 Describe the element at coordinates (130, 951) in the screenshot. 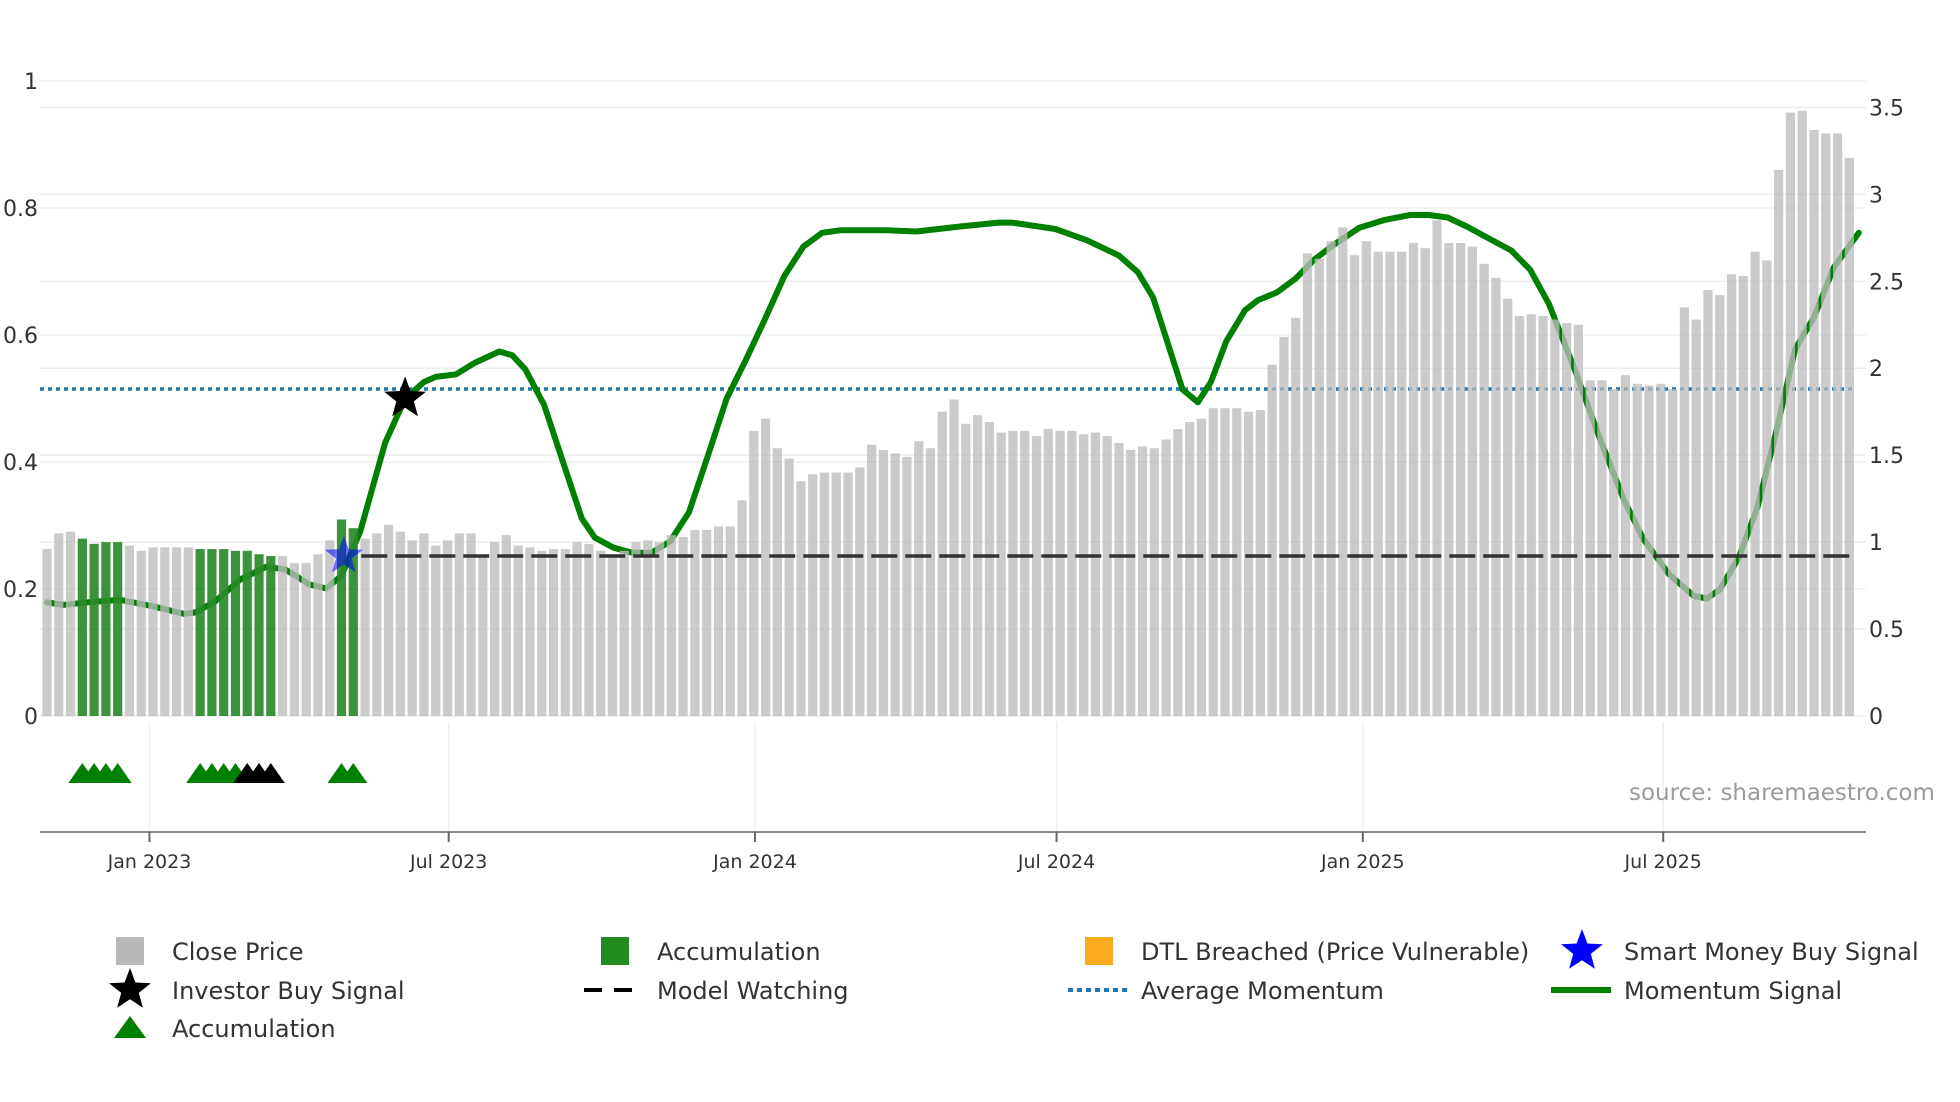

I see `grey-square-icon` at that location.